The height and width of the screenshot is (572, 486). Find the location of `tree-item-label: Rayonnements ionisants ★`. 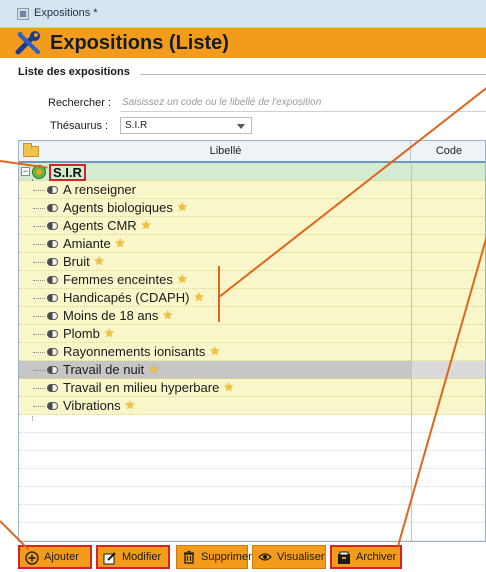

tree-item-label: Rayonnements ionisants ★ is located at coordinates (142, 351).